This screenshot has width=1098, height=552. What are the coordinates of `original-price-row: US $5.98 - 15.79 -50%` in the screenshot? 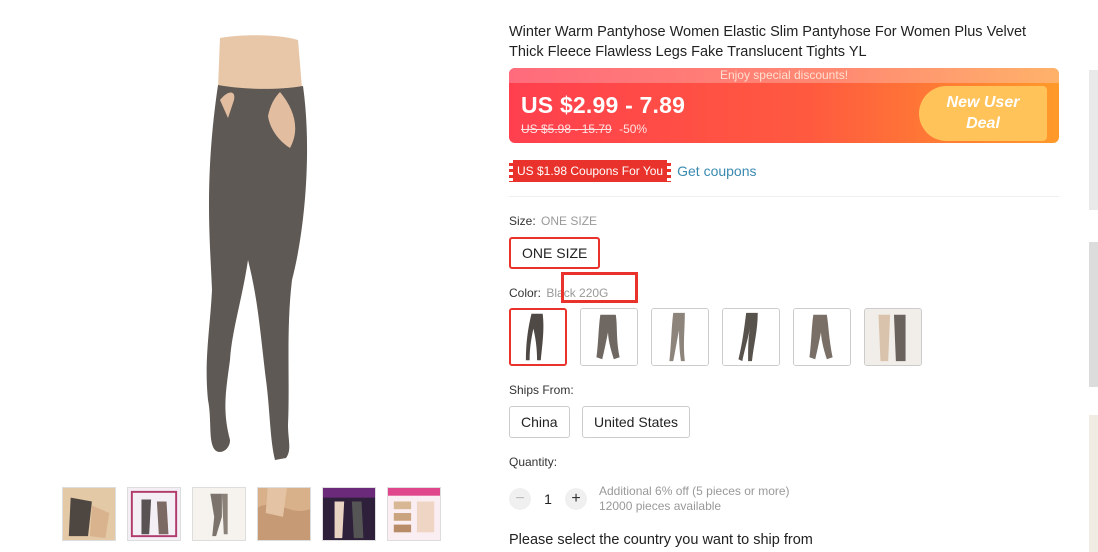 It's located at (584, 129).